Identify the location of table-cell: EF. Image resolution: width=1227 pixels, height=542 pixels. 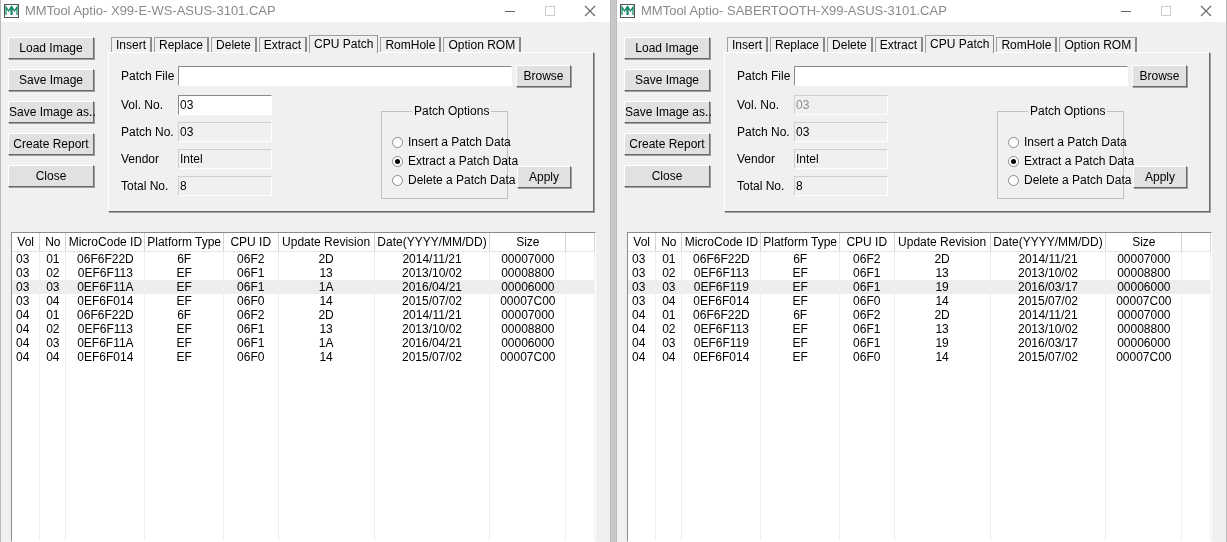
(184, 342).